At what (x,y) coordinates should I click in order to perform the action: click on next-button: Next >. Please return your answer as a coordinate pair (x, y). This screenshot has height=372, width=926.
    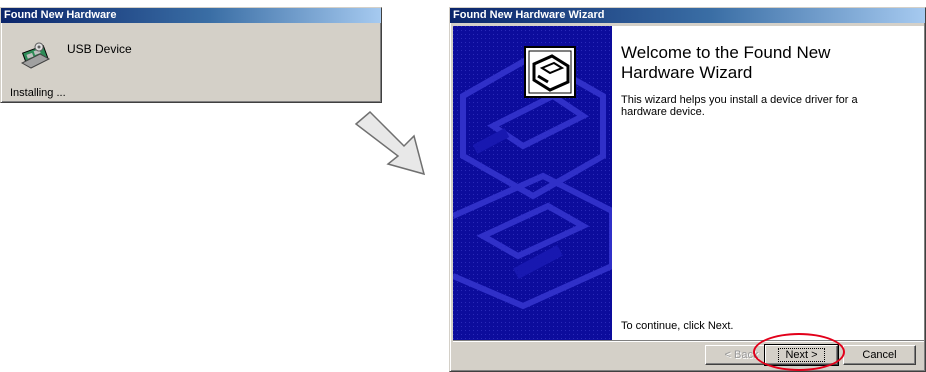
    Looking at the image, I should click on (801, 355).